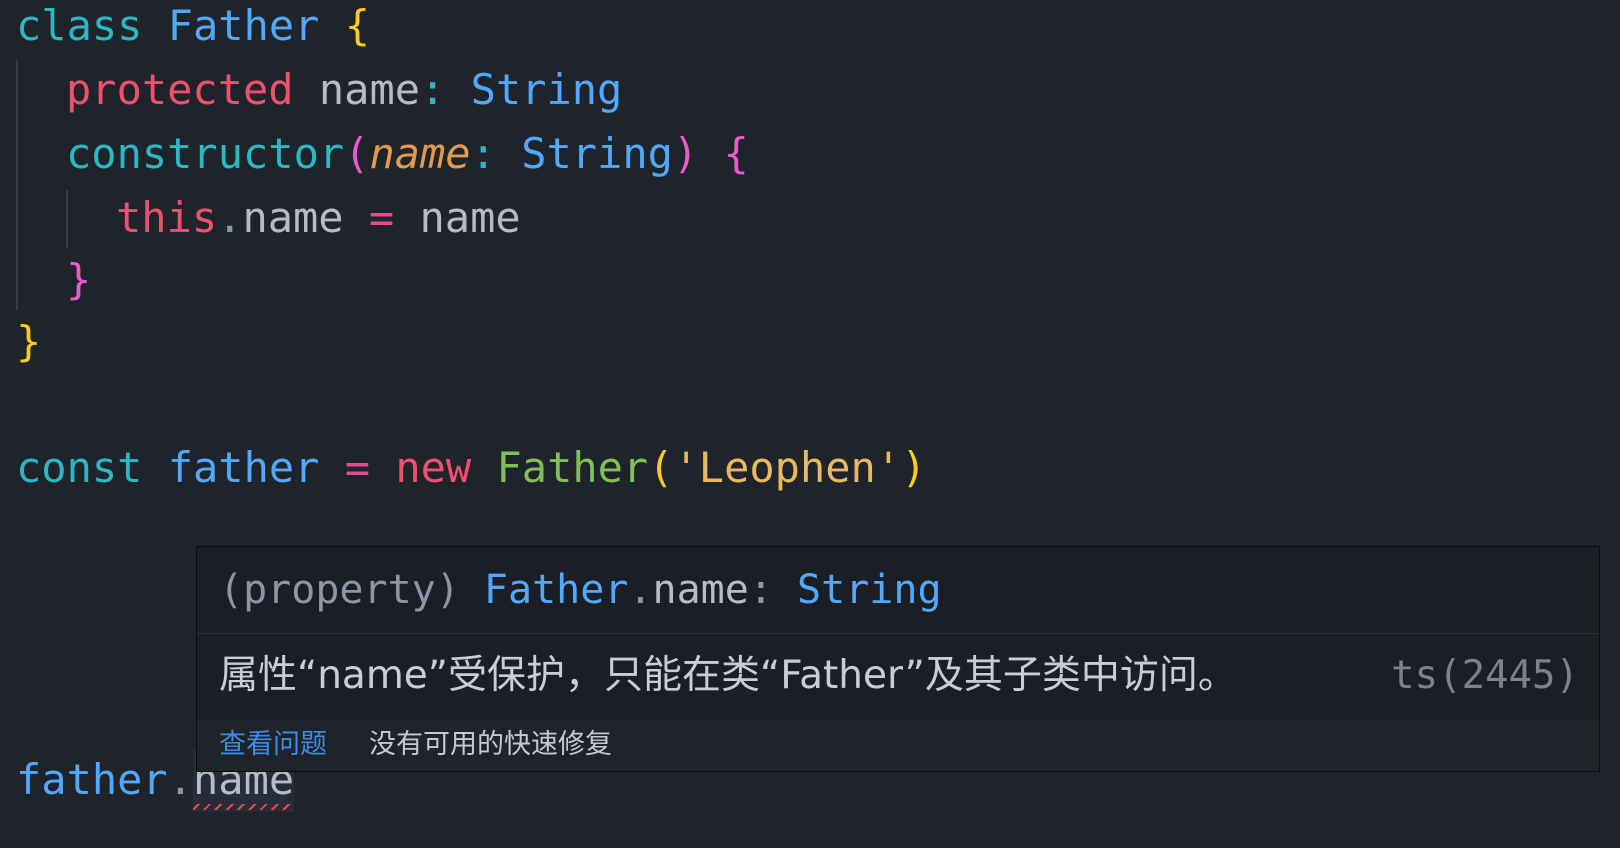  I want to click on parameter: name, so click(420, 153).